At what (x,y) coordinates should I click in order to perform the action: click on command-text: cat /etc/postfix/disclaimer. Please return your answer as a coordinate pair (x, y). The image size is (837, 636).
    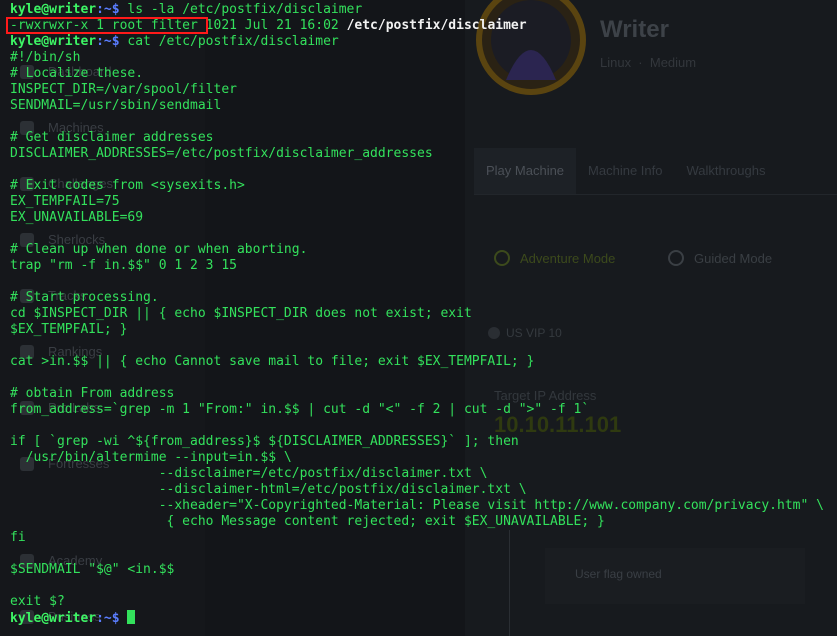
    Looking at the image, I should click on (229, 41).